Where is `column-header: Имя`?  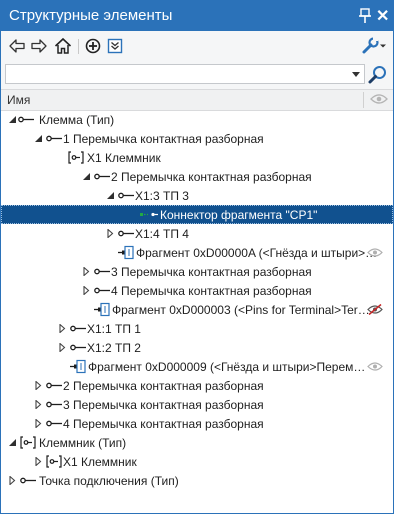 column-header: Имя is located at coordinates (197, 100).